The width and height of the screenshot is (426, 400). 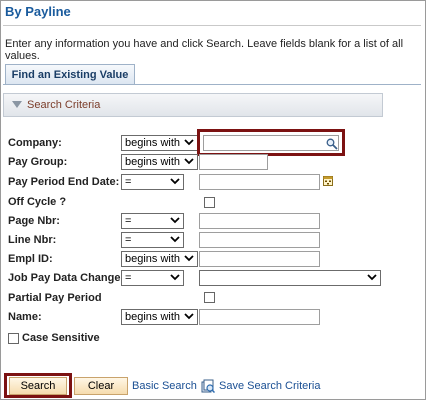 I want to click on search-criteria-label: Search Criteria, so click(x=64, y=105).